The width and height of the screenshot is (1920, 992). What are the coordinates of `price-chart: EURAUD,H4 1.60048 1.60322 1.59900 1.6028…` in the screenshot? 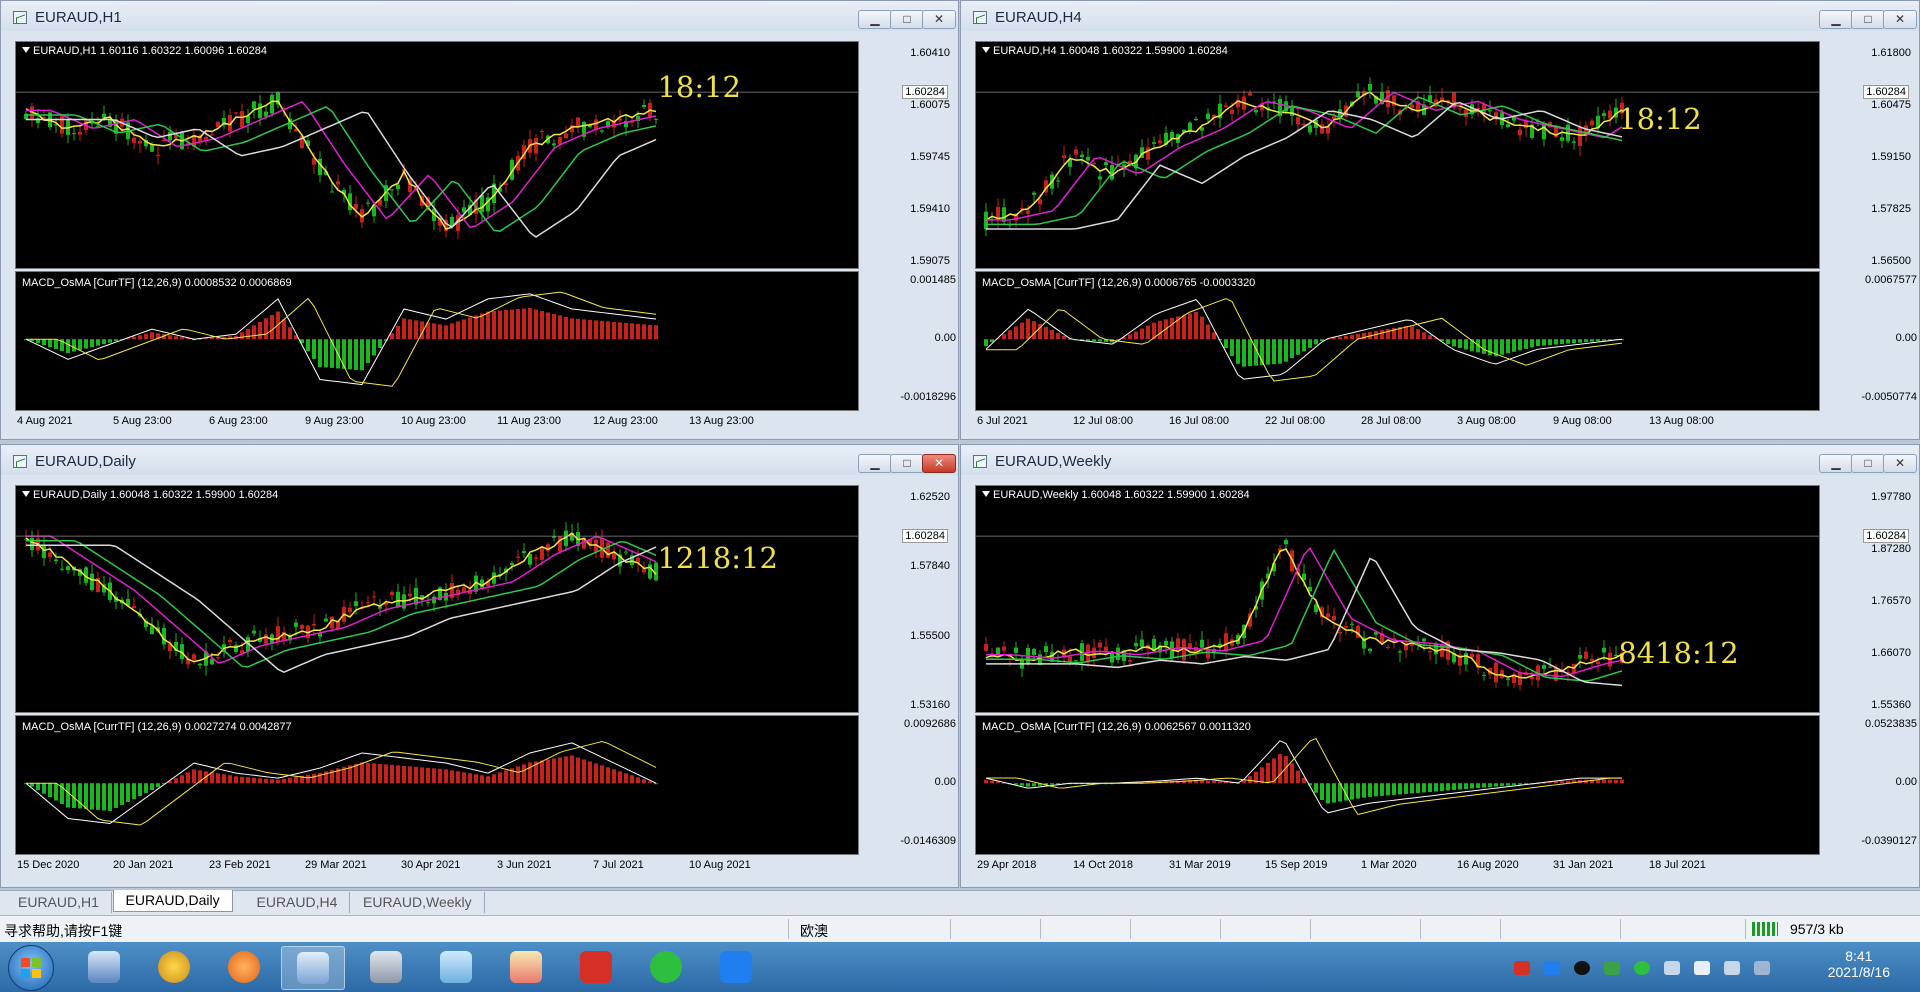 It's located at (1397, 155).